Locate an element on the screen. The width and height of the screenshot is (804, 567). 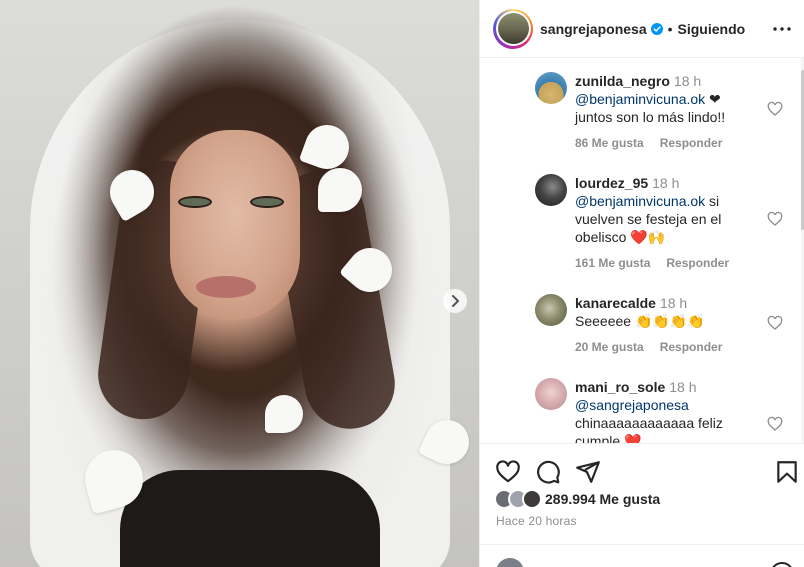
bookmark-icon is located at coordinates (787, 472).